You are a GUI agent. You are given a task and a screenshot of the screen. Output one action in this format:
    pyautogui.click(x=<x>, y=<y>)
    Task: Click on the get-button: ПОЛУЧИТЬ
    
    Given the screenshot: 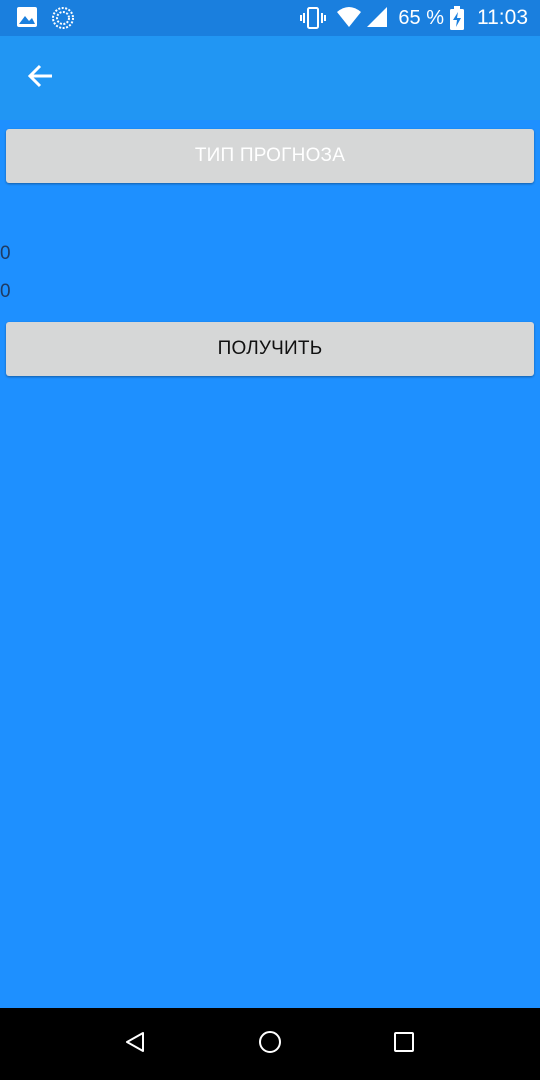 What is the action you would take?
    pyautogui.click(x=270, y=349)
    